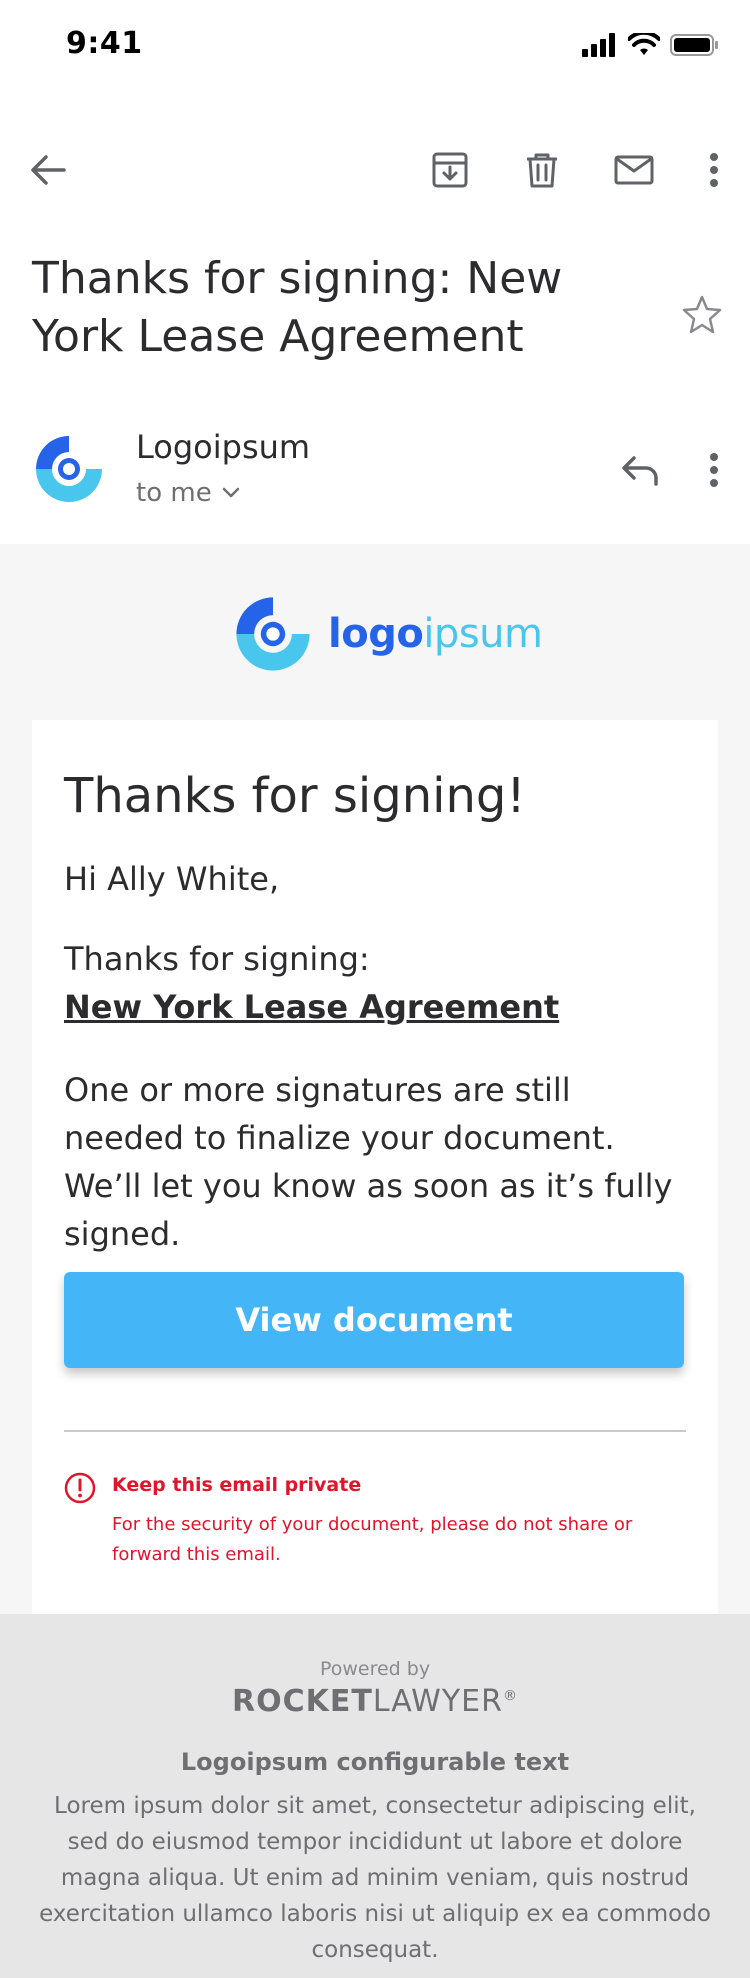 The height and width of the screenshot is (1978, 750). What do you see at coordinates (376, 634) in the screenshot?
I see `brand-word-part1: logo` at bounding box center [376, 634].